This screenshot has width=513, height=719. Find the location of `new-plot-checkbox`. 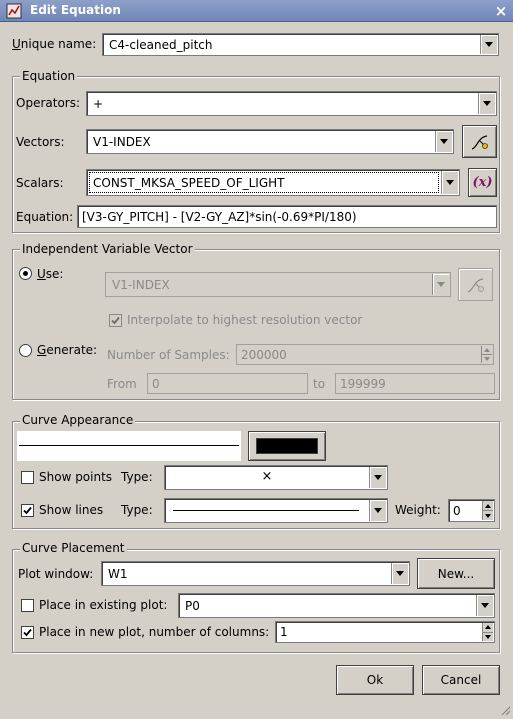

new-plot-checkbox is located at coordinates (27, 632).